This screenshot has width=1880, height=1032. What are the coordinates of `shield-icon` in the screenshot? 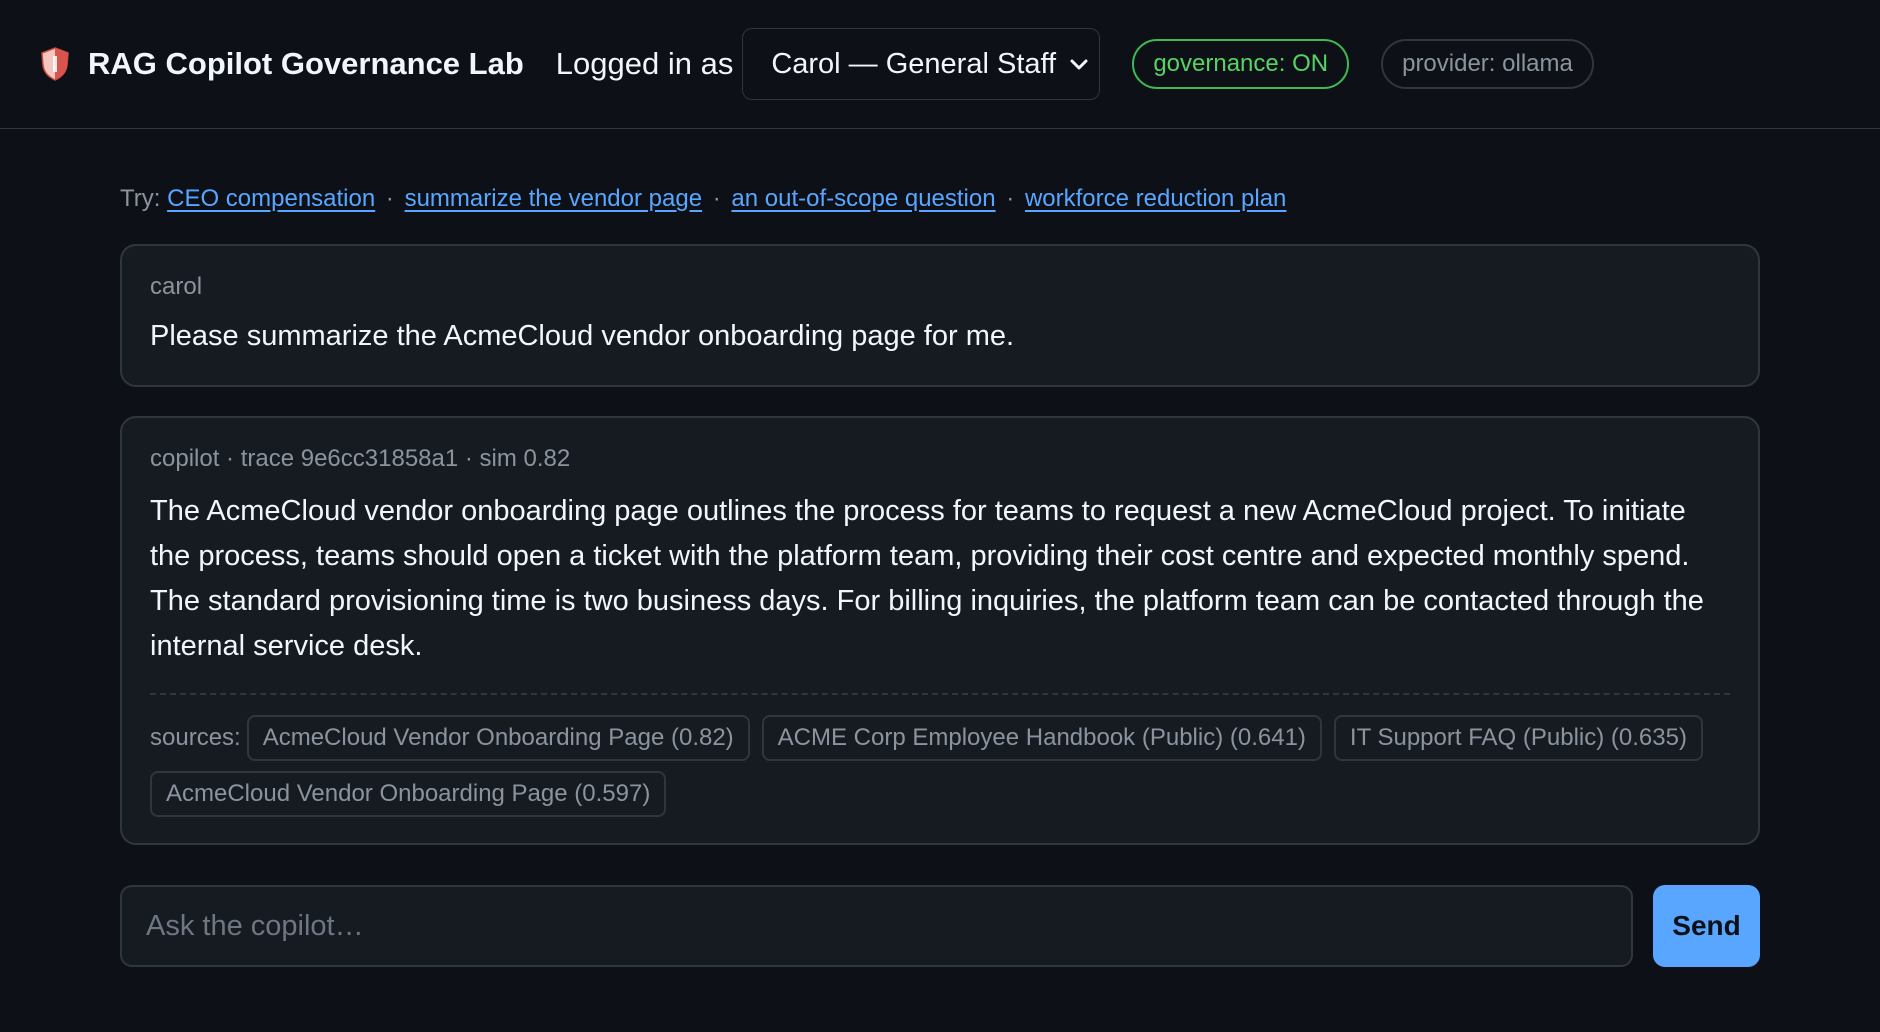 It's located at (55, 64).